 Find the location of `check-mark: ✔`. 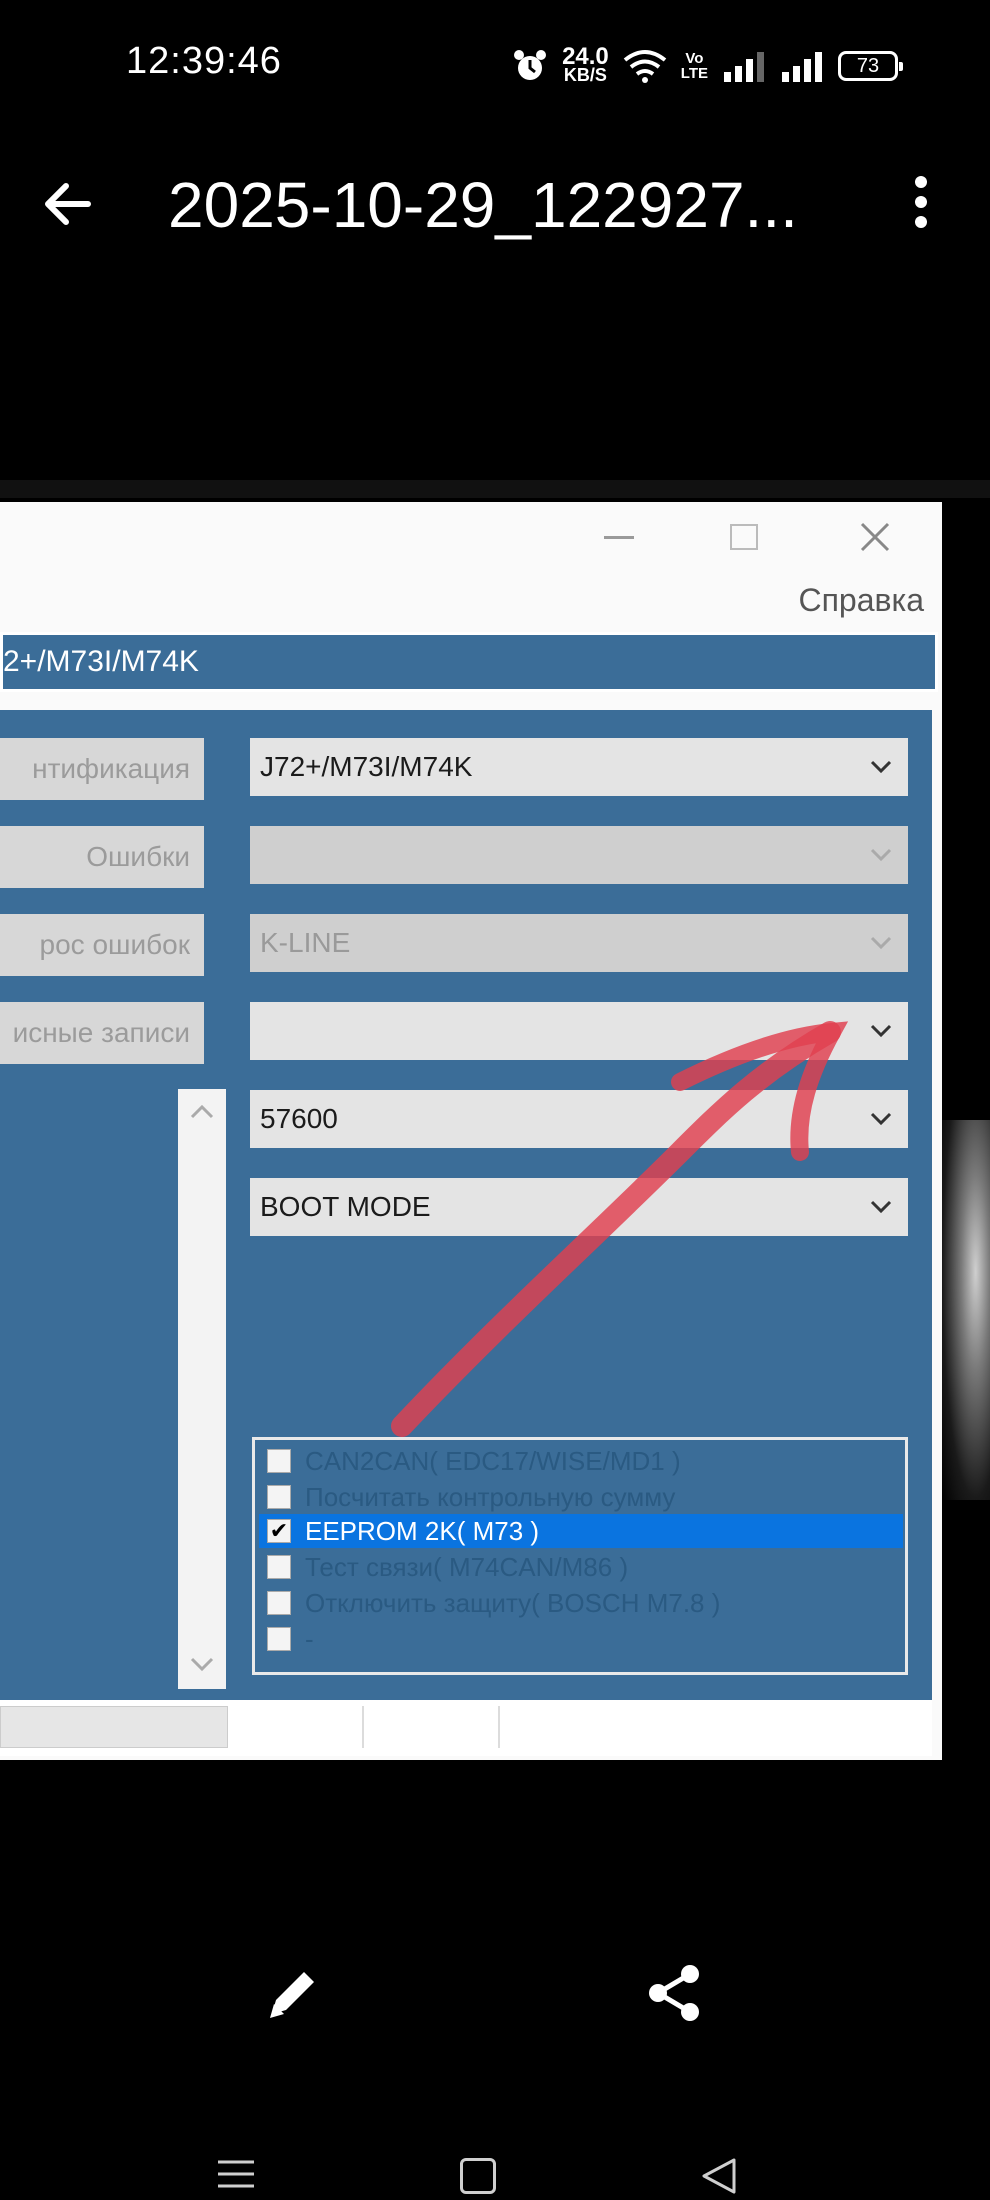

check-mark: ✔ is located at coordinates (279, 1530).